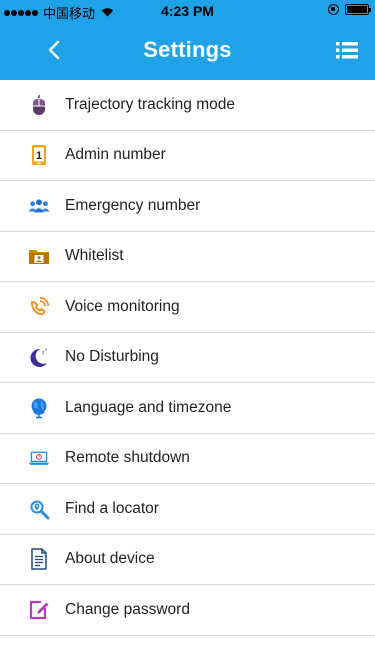  What do you see at coordinates (127, 458) in the screenshot?
I see `settings-item-label: Remote shutdown` at bounding box center [127, 458].